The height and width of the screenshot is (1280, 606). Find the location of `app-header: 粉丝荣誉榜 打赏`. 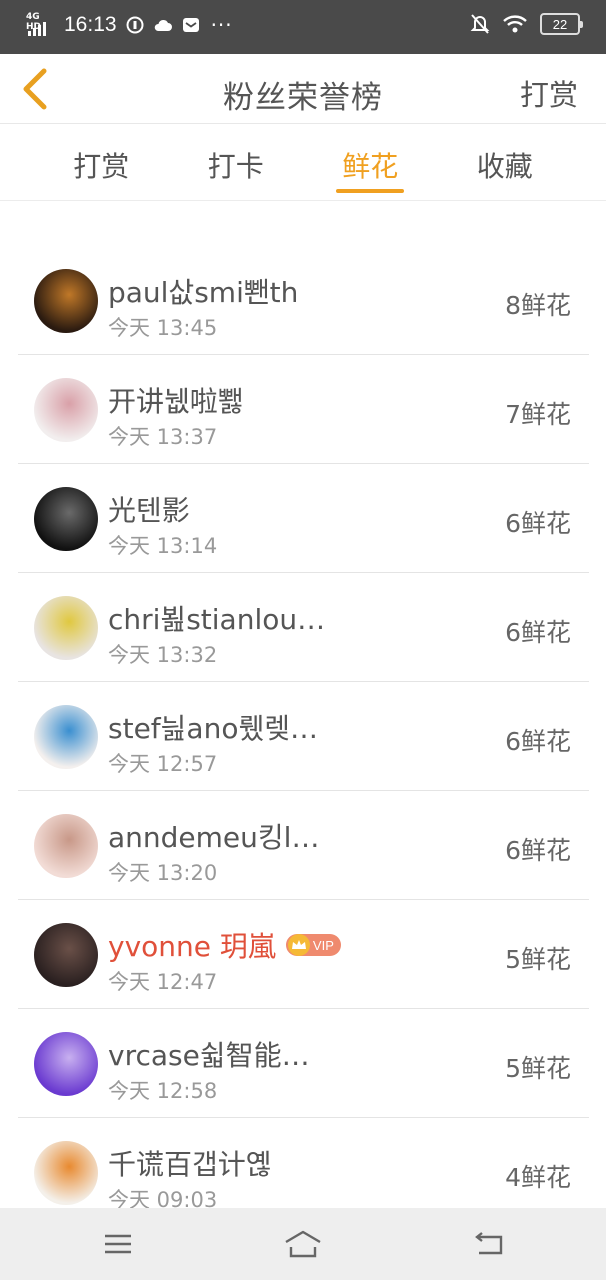

app-header: 粉丝荣誉榜 打赏 is located at coordinates (303, 89).